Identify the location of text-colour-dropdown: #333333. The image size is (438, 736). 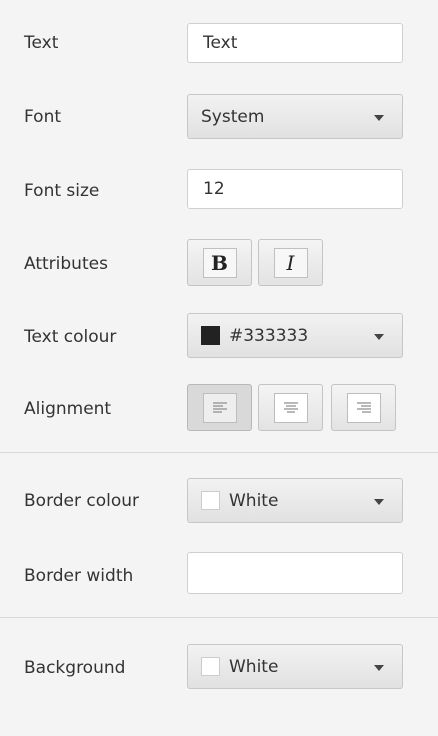
(295, 335).